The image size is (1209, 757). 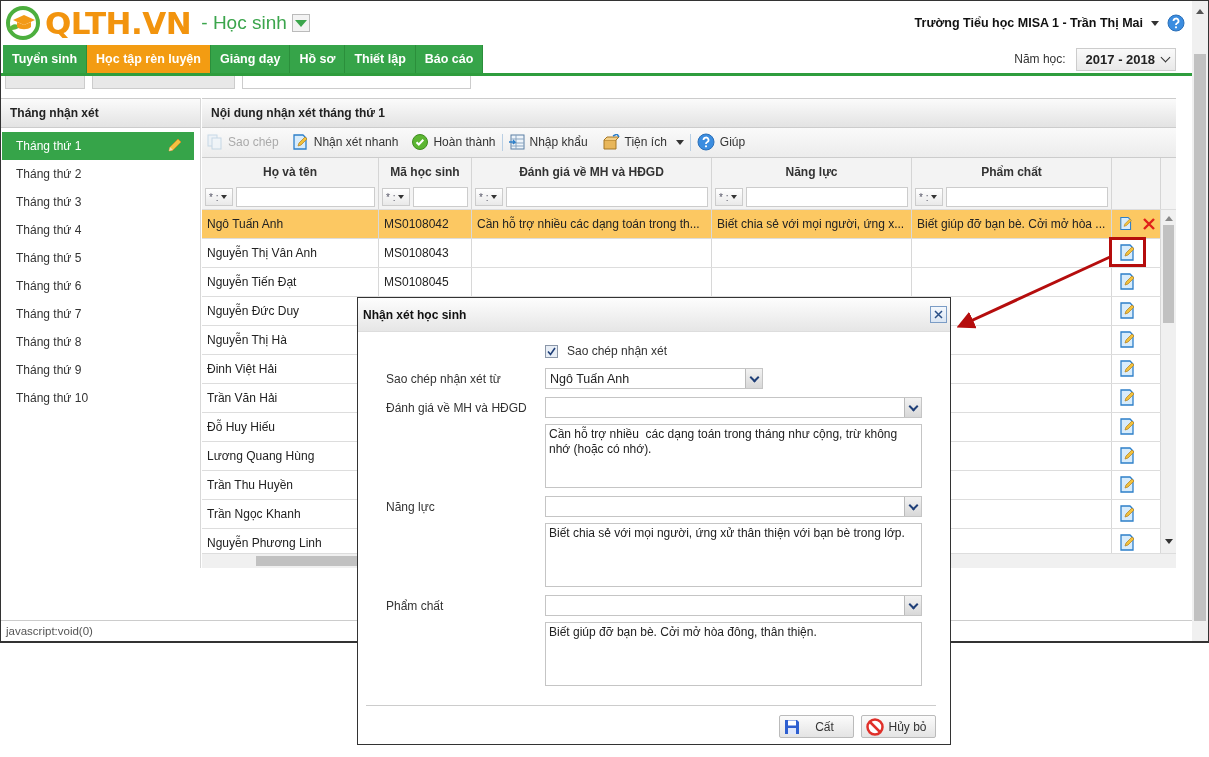 I want to click on delete-icon, so click(x=1149, y=223).